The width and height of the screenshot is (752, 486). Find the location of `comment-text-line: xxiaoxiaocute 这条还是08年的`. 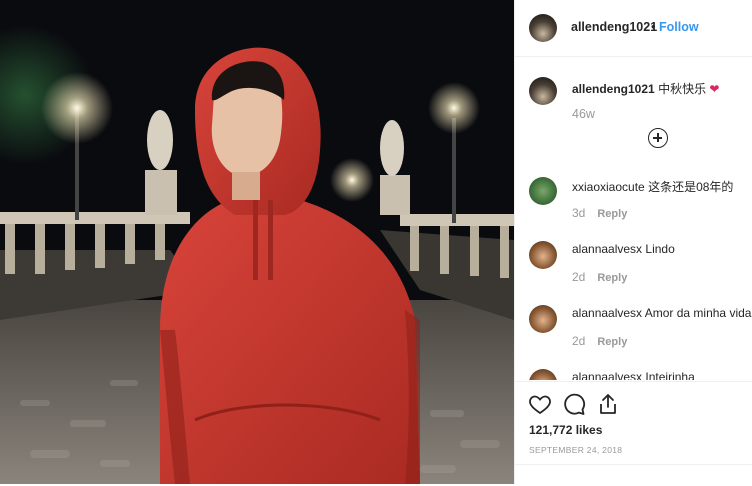

comment-text-line: xxiaoxiaocute 这条还是08年的 is located at coordinates (652, 186).